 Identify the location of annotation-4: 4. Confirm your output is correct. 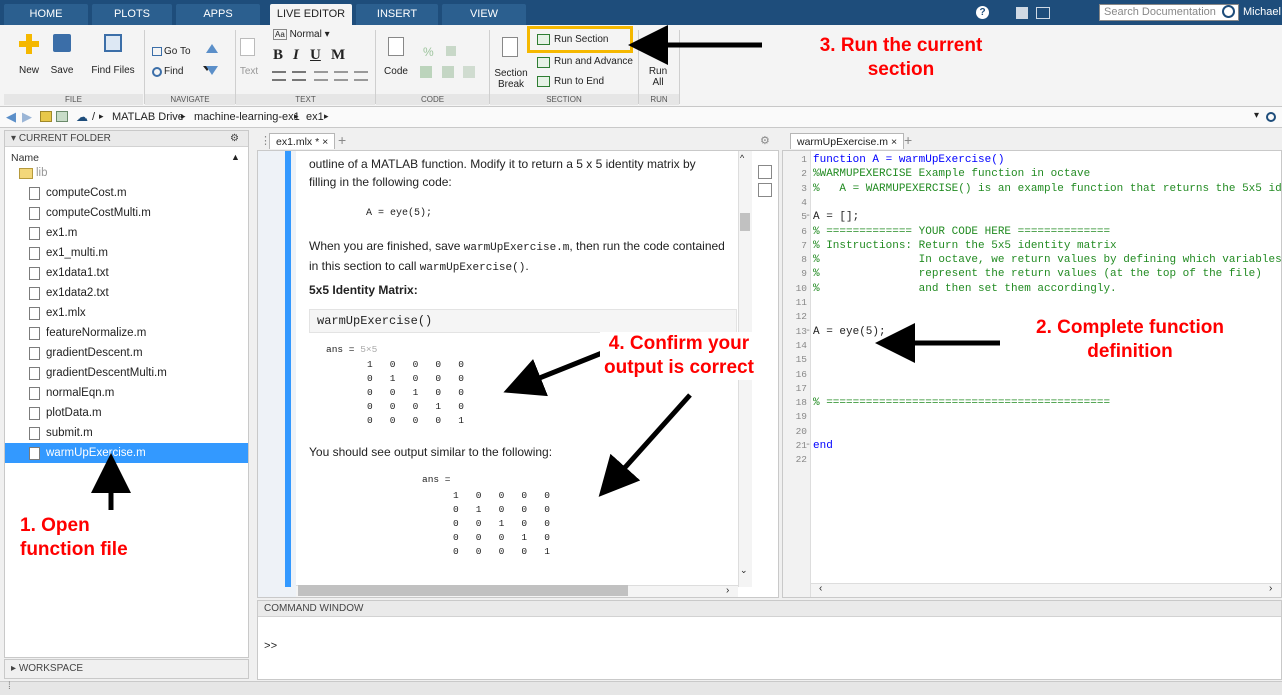
(679, 356).